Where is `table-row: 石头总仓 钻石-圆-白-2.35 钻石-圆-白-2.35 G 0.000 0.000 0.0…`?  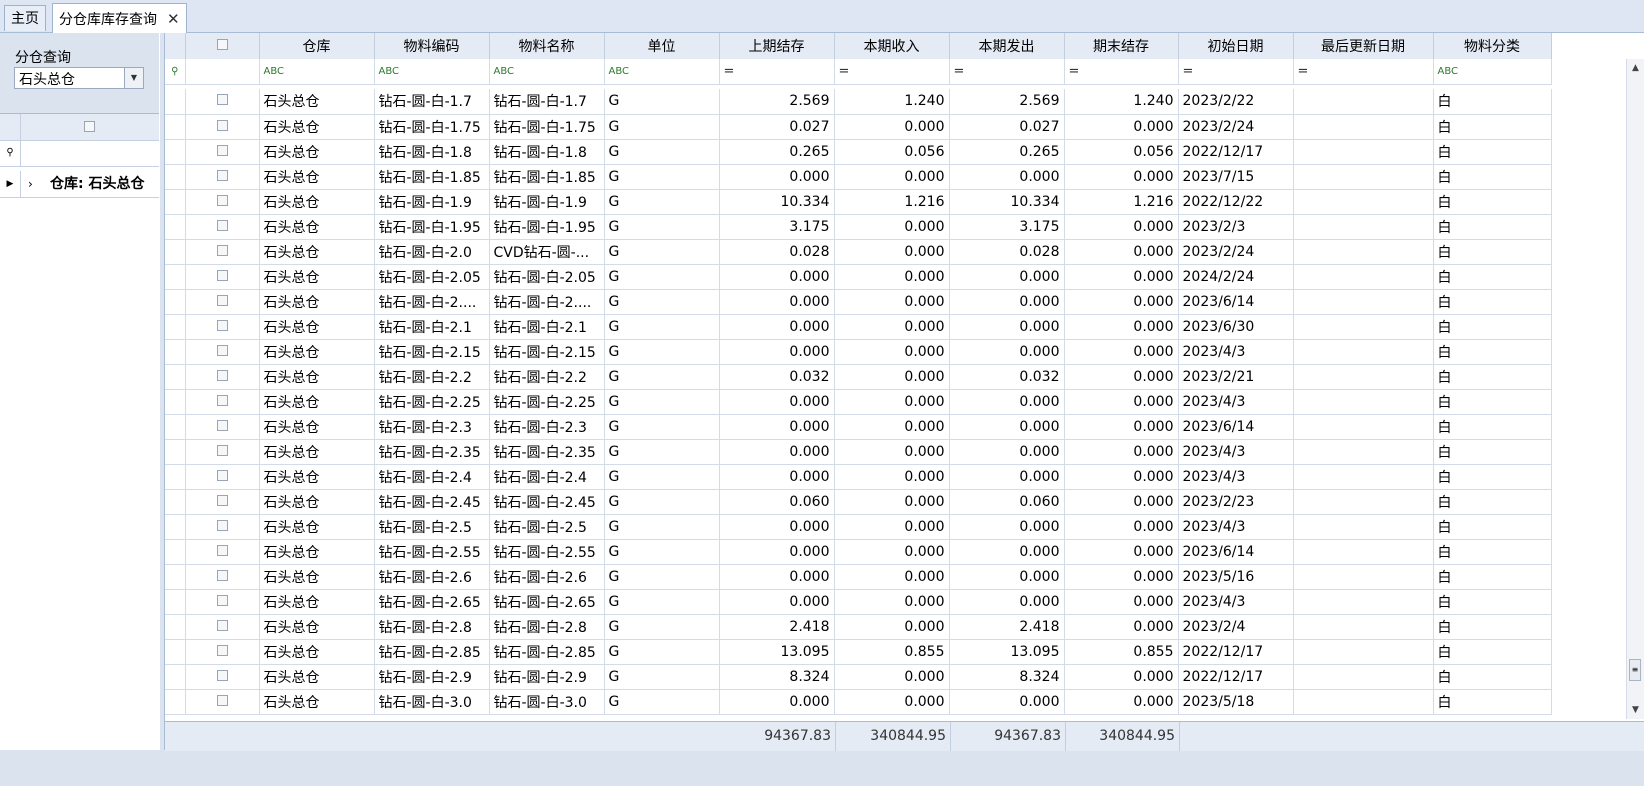
table-row: 石头总仓 钻石-圆-白-2.35 钻石-圆-白-2.35 G 0.000 0.000 0.0… is located at coordinates (858, 452).